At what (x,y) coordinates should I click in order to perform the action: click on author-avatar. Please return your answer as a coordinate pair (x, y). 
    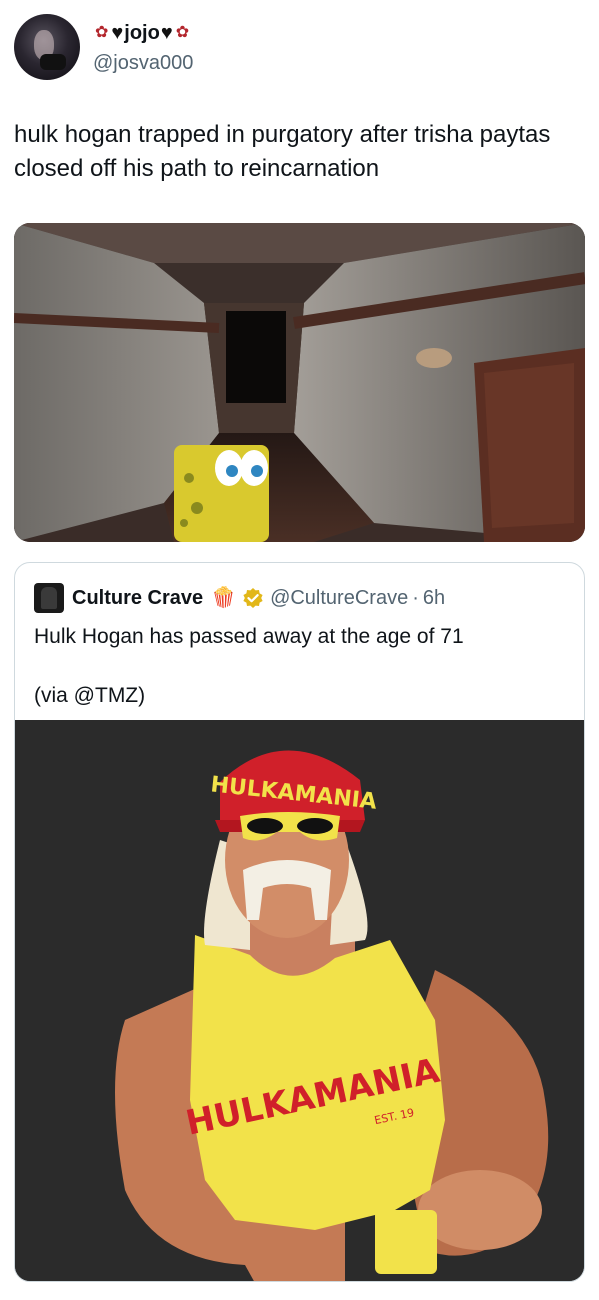
    Looking at the image, I should click on (47, 47).